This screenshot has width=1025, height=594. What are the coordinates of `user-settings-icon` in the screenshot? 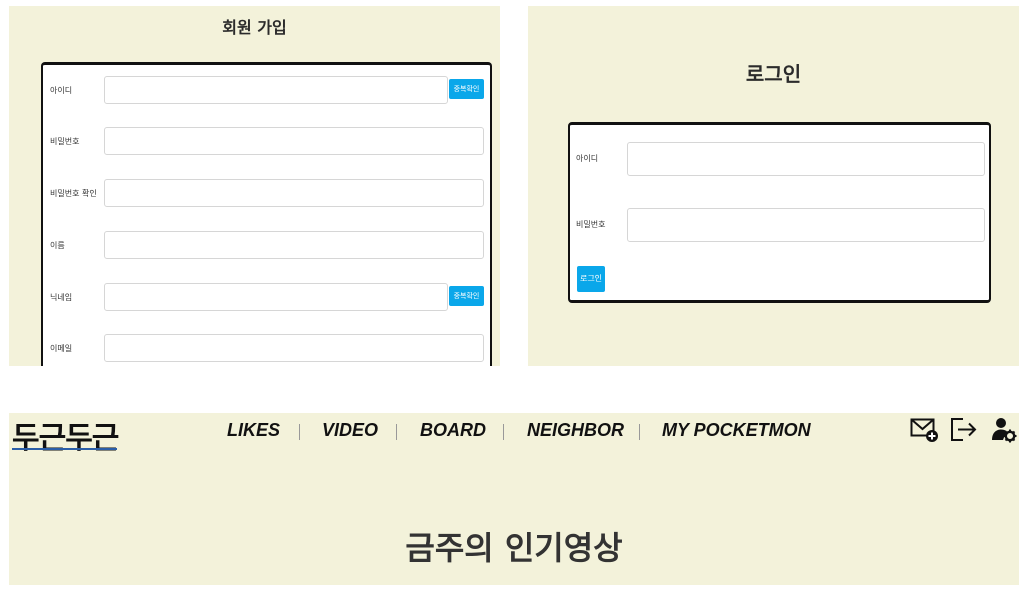 It's located at (1004, 432).